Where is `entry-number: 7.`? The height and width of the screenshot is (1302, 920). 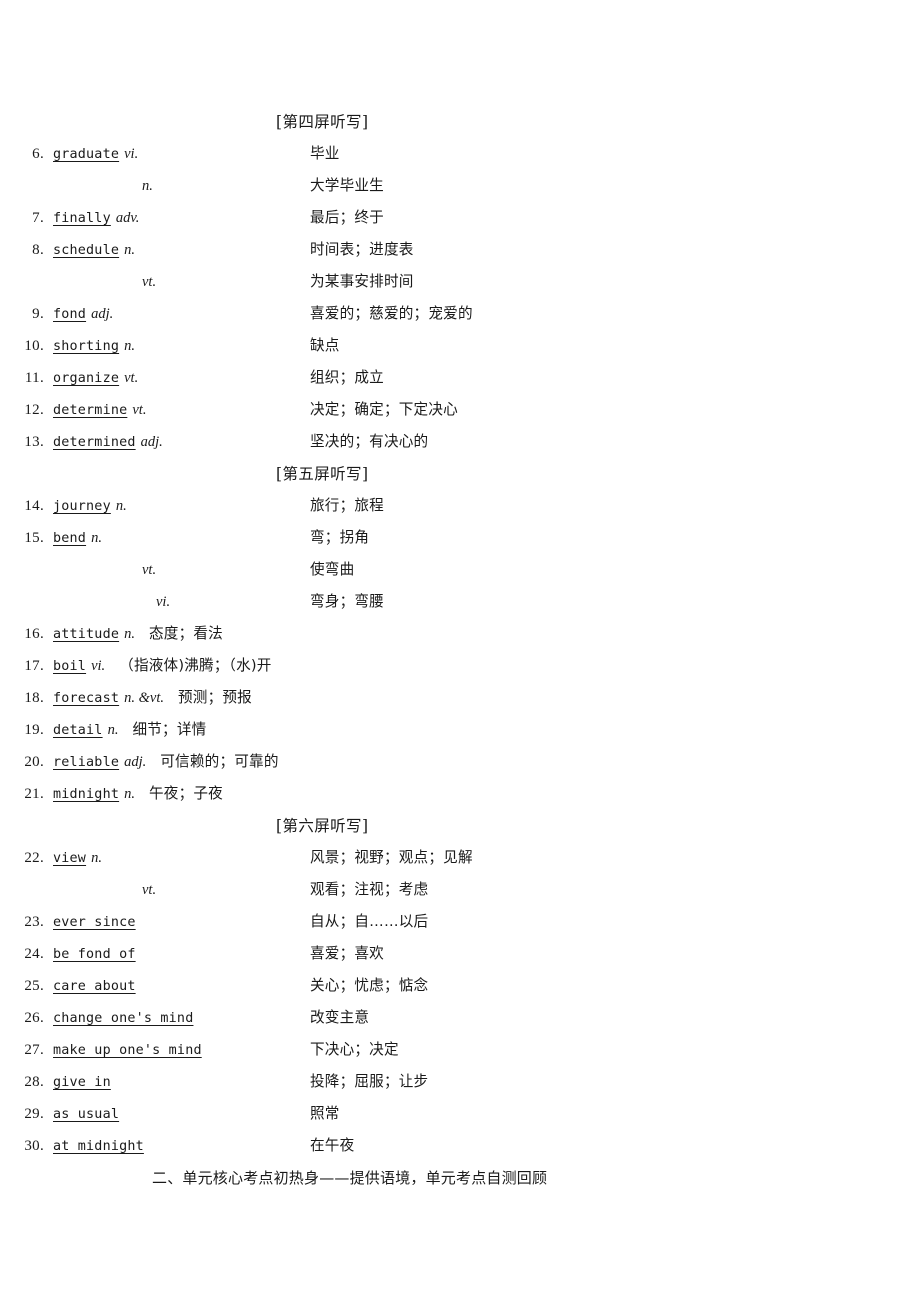 entry-number: 7. is located at coordinates (38, 218).